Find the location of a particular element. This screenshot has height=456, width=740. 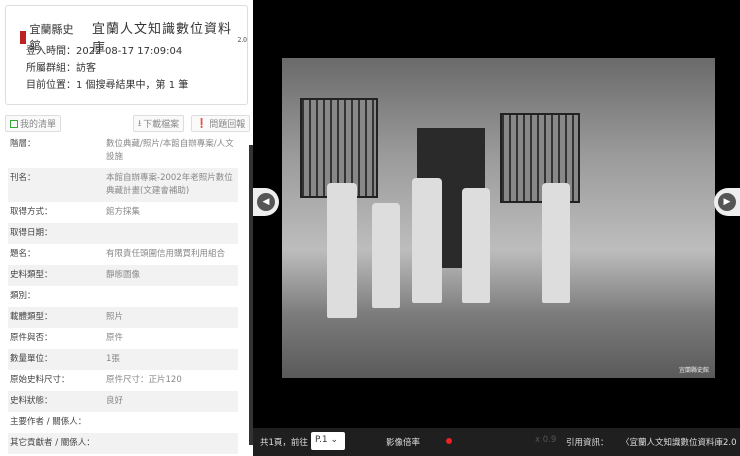

field-label: 數量單位： is located at coordinates (31, 359).